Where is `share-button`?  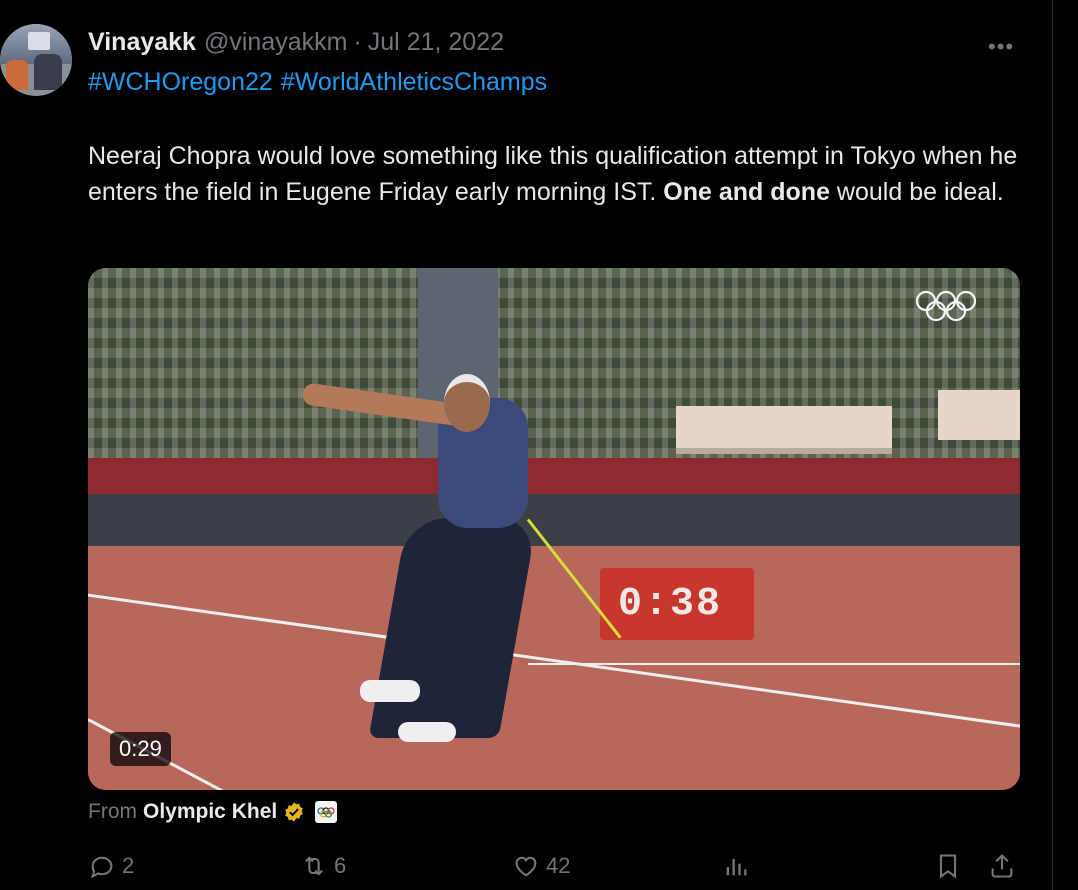 share-button is located at coordinates (1002, 866).